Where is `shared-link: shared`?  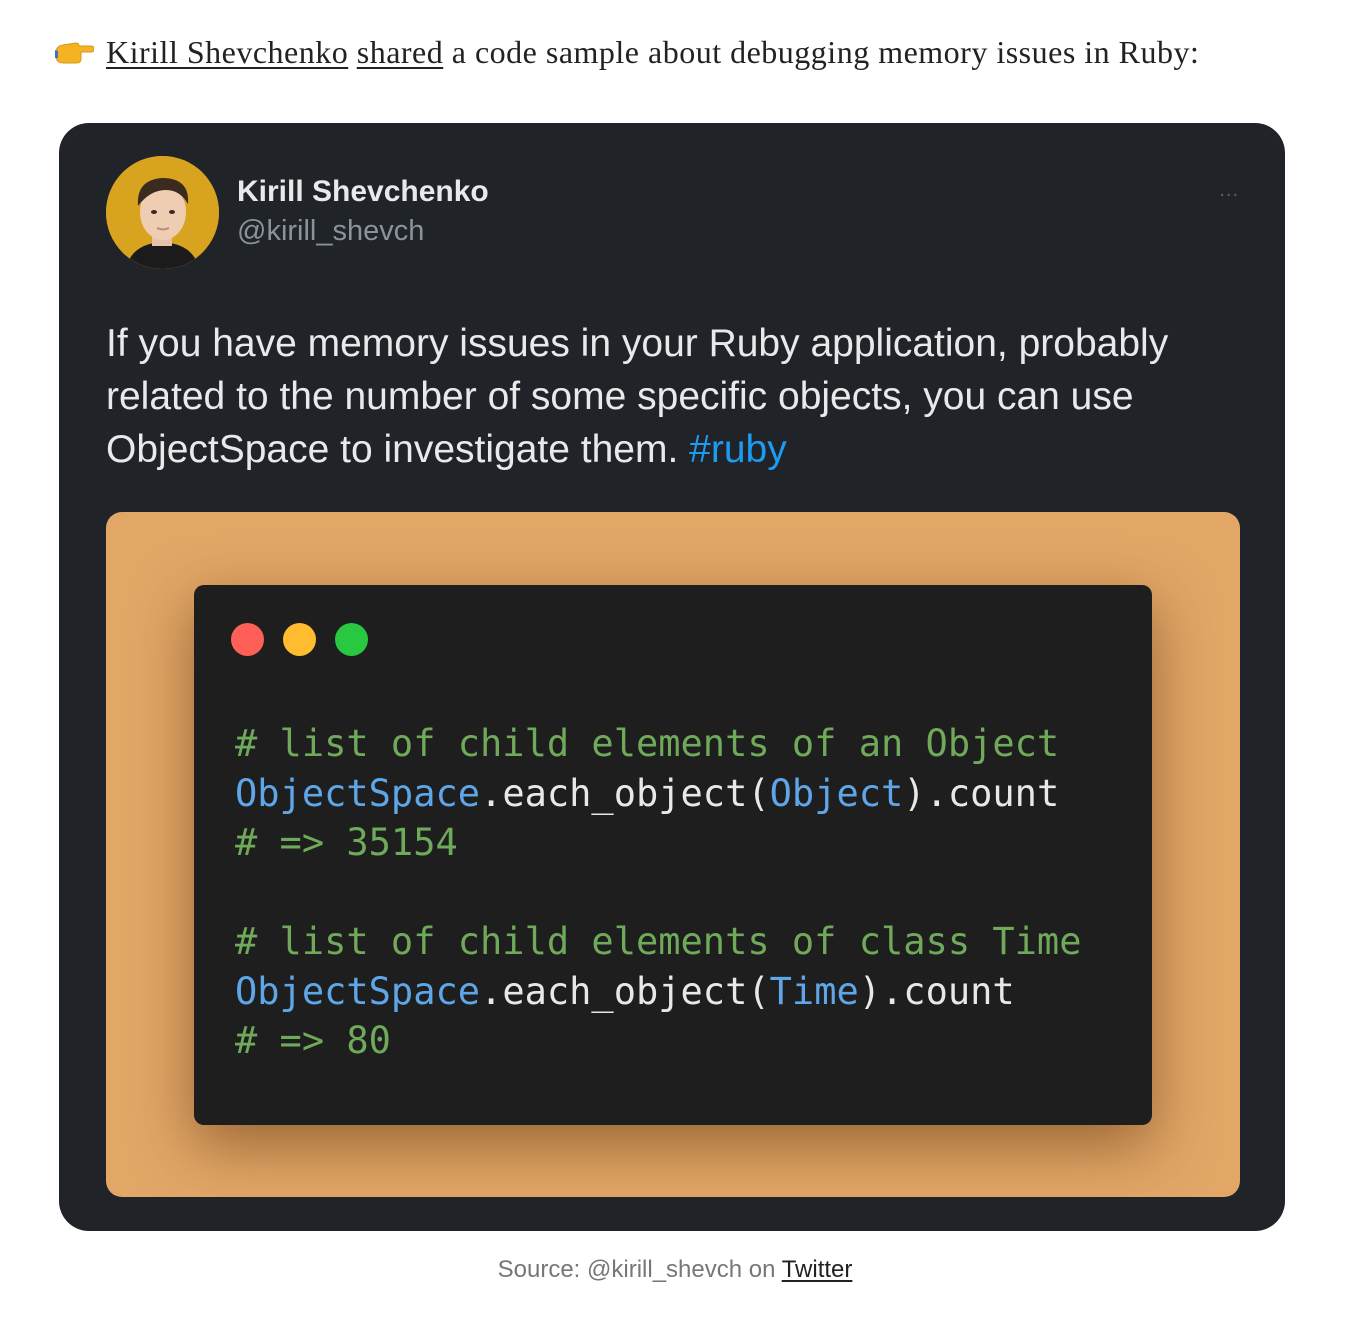
shared-link: shared is located at coordinates (400, 52).